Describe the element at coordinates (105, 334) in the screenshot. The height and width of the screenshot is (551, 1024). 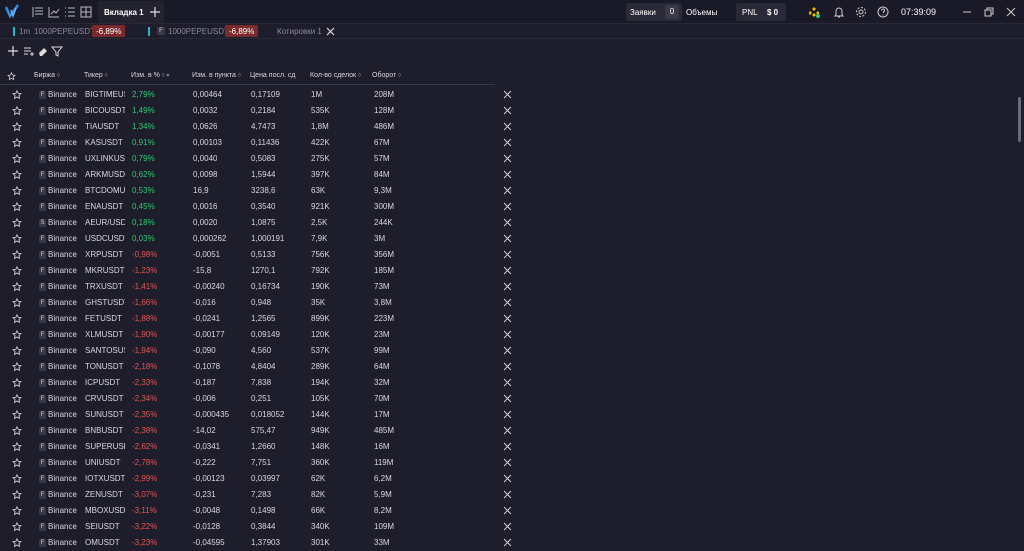
I see `ticker-cell: XLMUSDT` at that location.